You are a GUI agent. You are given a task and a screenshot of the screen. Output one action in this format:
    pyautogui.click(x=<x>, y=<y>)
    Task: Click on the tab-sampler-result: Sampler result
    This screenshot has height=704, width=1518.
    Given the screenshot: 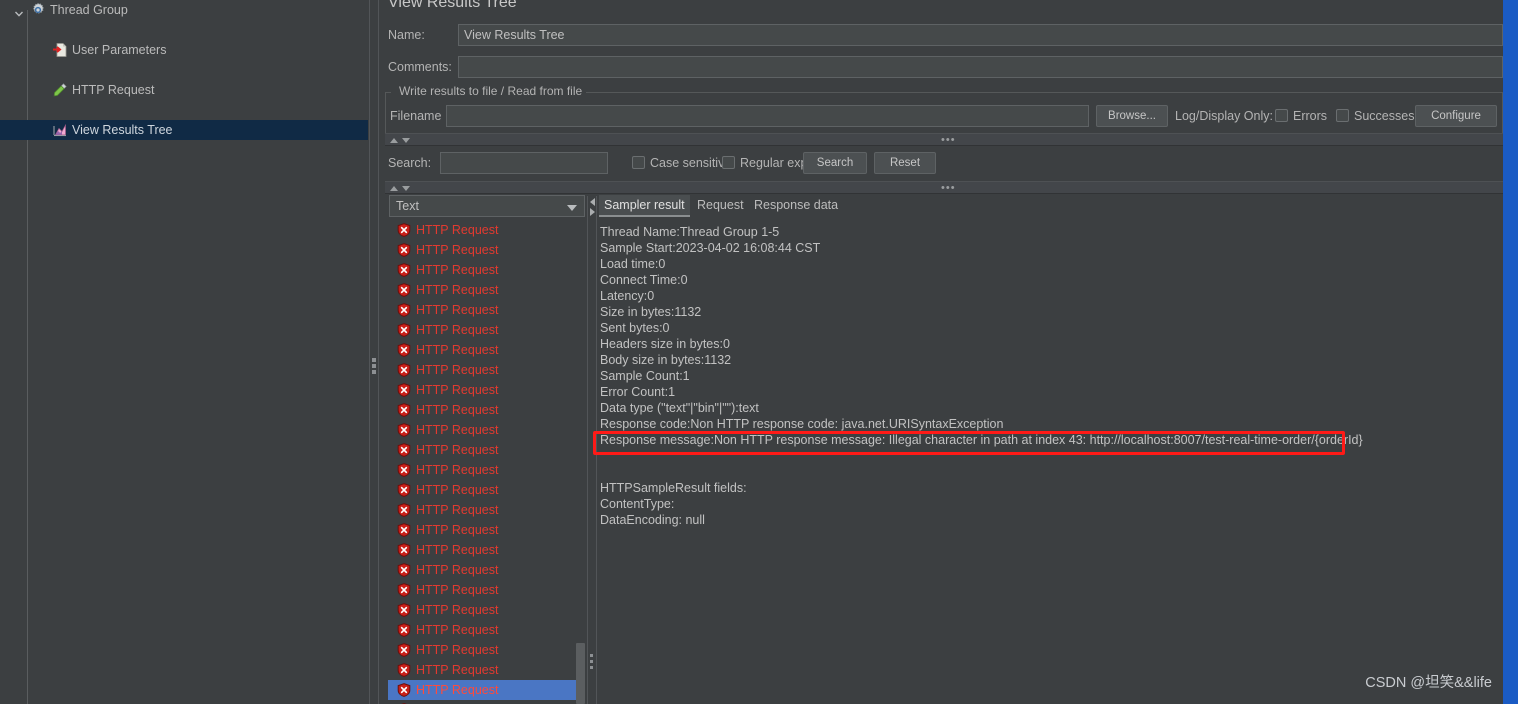 What is the action you would take?
    pyautogui.click(x=644, y=206)
    